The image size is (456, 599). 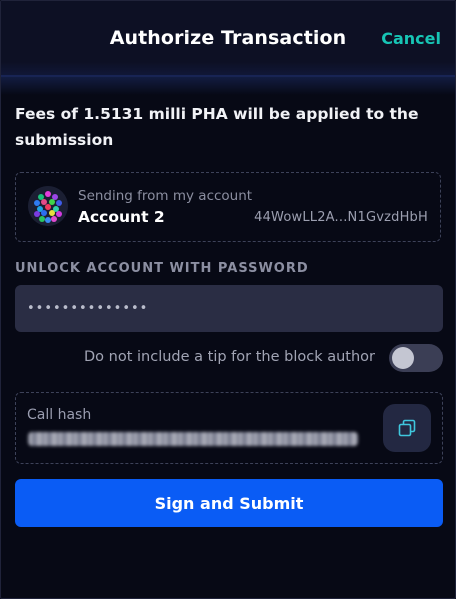 I want to click on toggle-knob, so click(x=403, y=358).